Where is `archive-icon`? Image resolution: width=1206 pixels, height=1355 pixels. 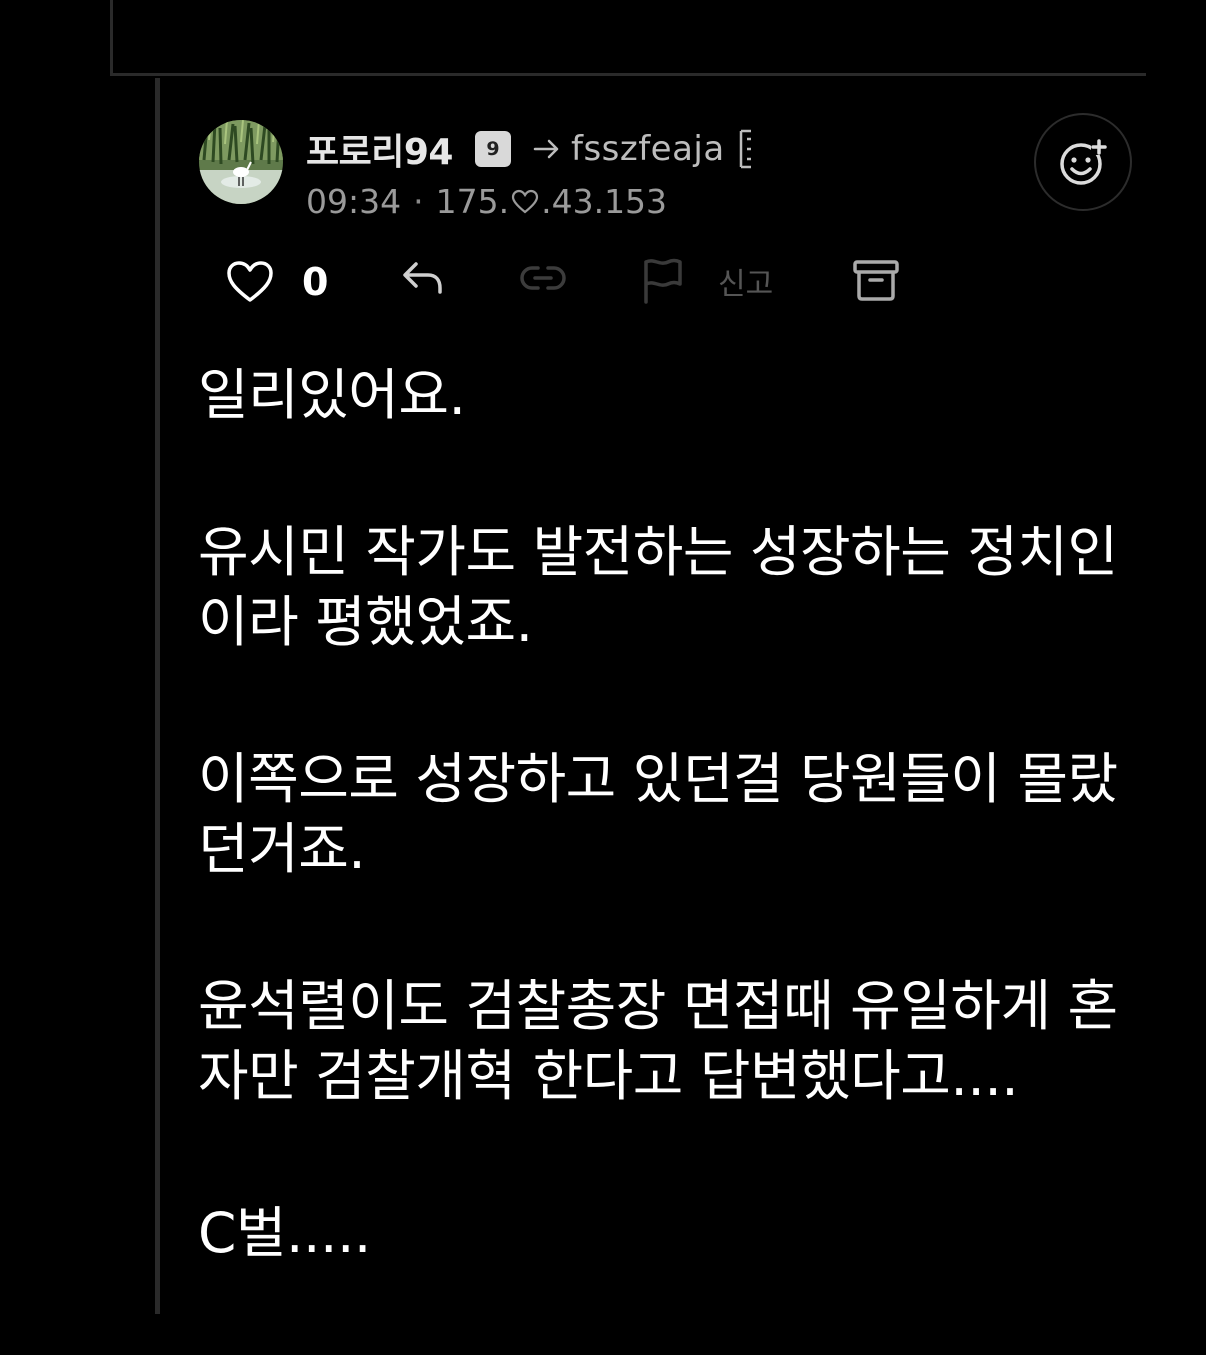 archive-icon is located at coordinates (876, 280).